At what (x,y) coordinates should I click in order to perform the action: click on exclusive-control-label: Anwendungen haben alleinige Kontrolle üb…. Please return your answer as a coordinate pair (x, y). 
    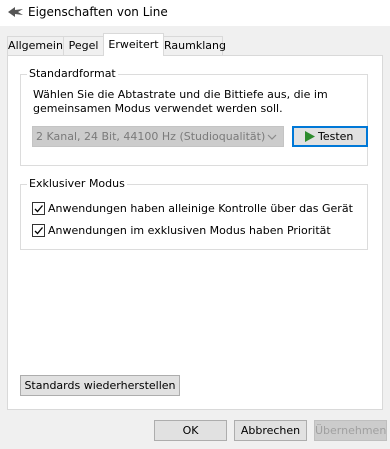
    Looking at the image, I should click on (200, 208).